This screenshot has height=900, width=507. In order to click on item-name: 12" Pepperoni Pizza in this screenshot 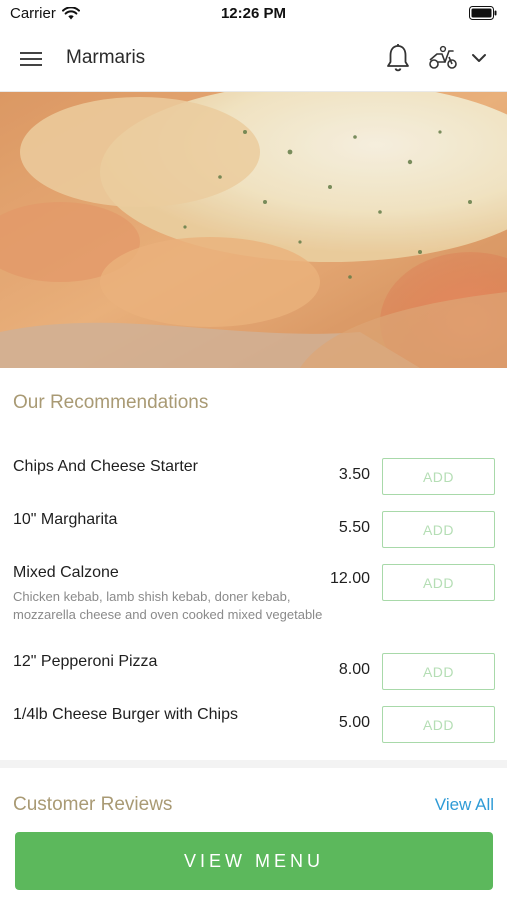, I will do `click(85, 661)`.